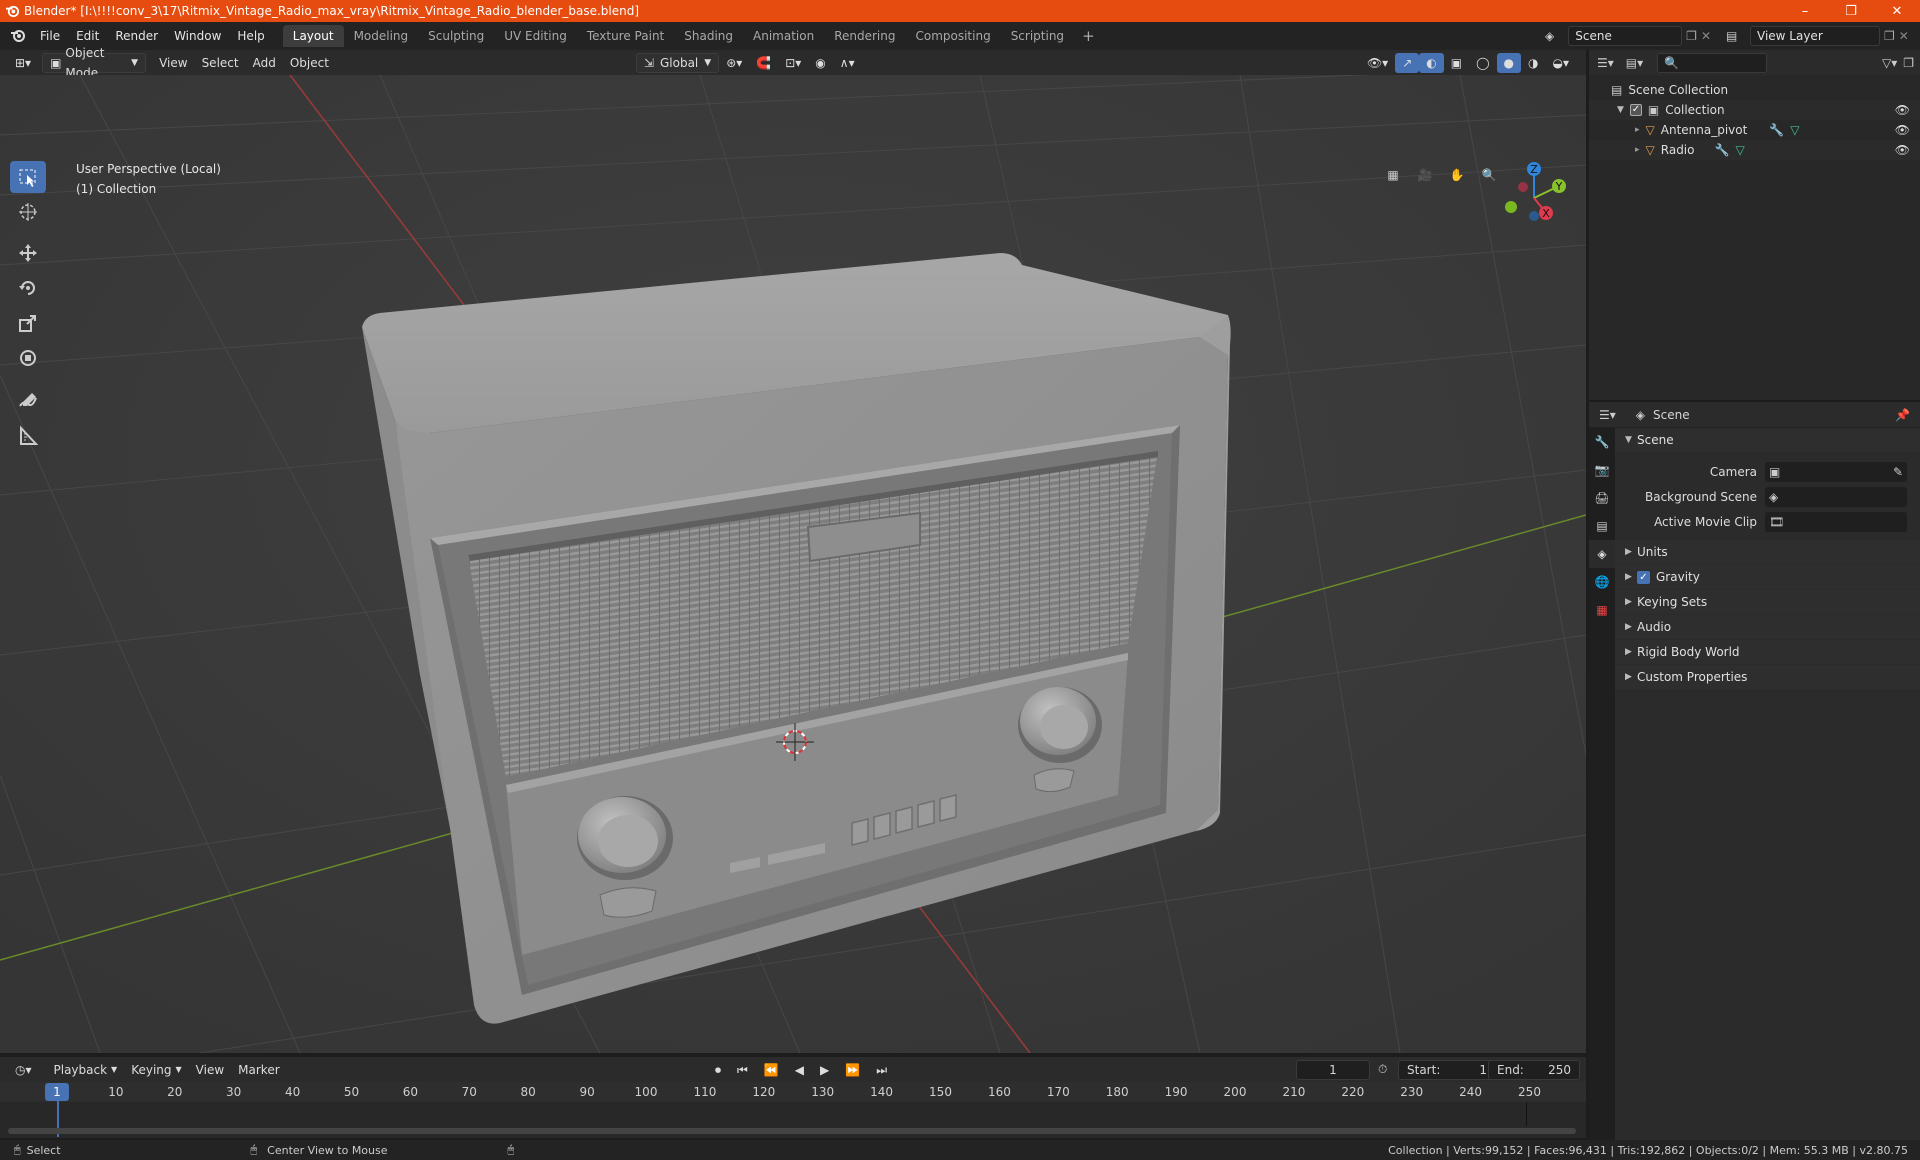  I want to click on view-layer-new-icon: ❐, so click(1889, 36).